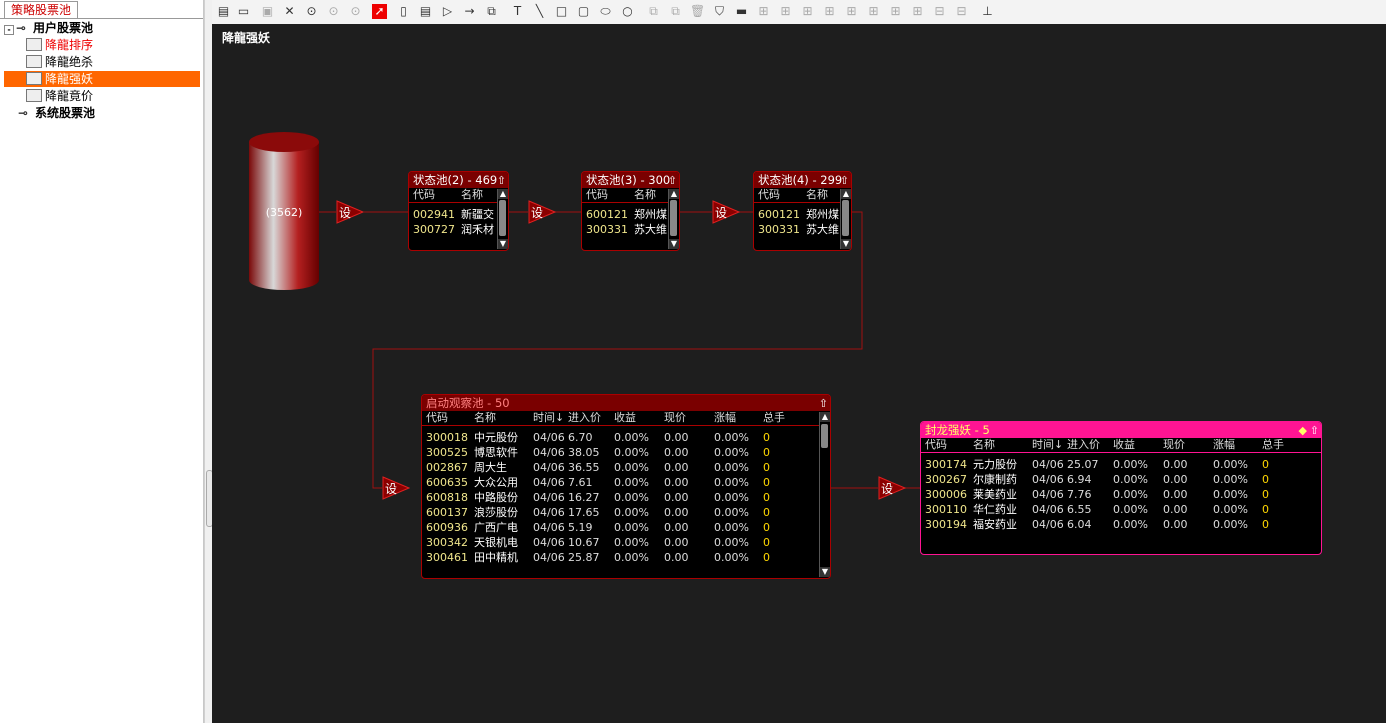 Image resolution: width=1386 pixels, height=723 pixels. Describe the element at coordinates (626, 512) in the screenshot. I see `table-row: 600137 浪莎股份 04/06 17.65 0.00% 0.00 0.00% 0` at that location.